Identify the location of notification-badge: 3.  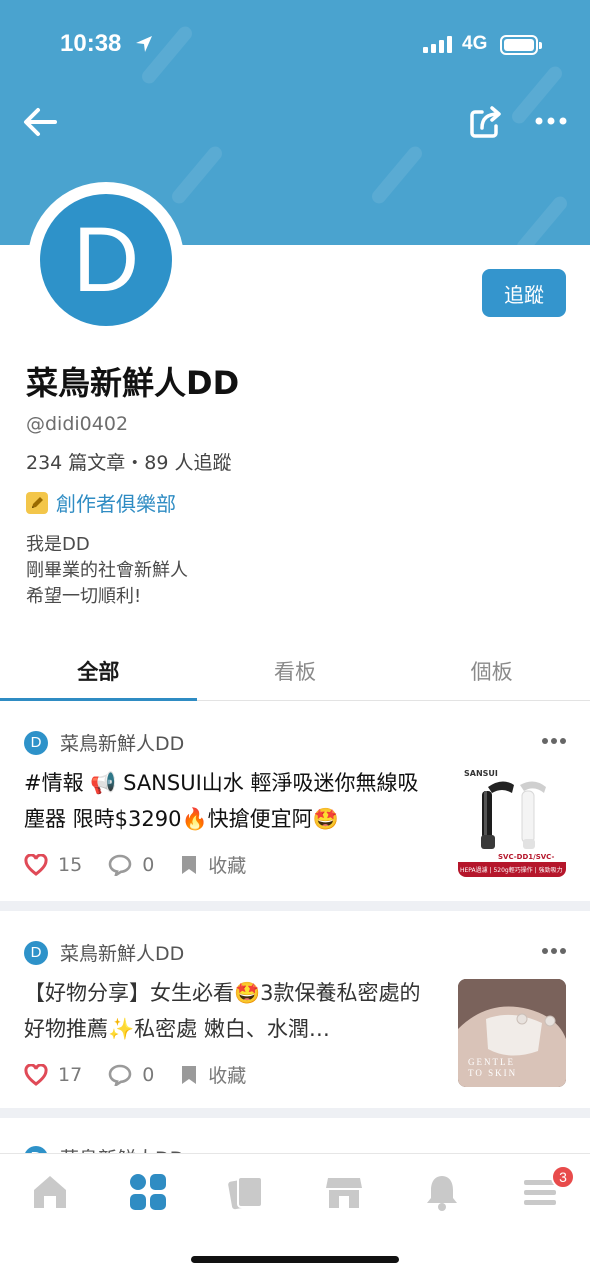
(563, 1177).